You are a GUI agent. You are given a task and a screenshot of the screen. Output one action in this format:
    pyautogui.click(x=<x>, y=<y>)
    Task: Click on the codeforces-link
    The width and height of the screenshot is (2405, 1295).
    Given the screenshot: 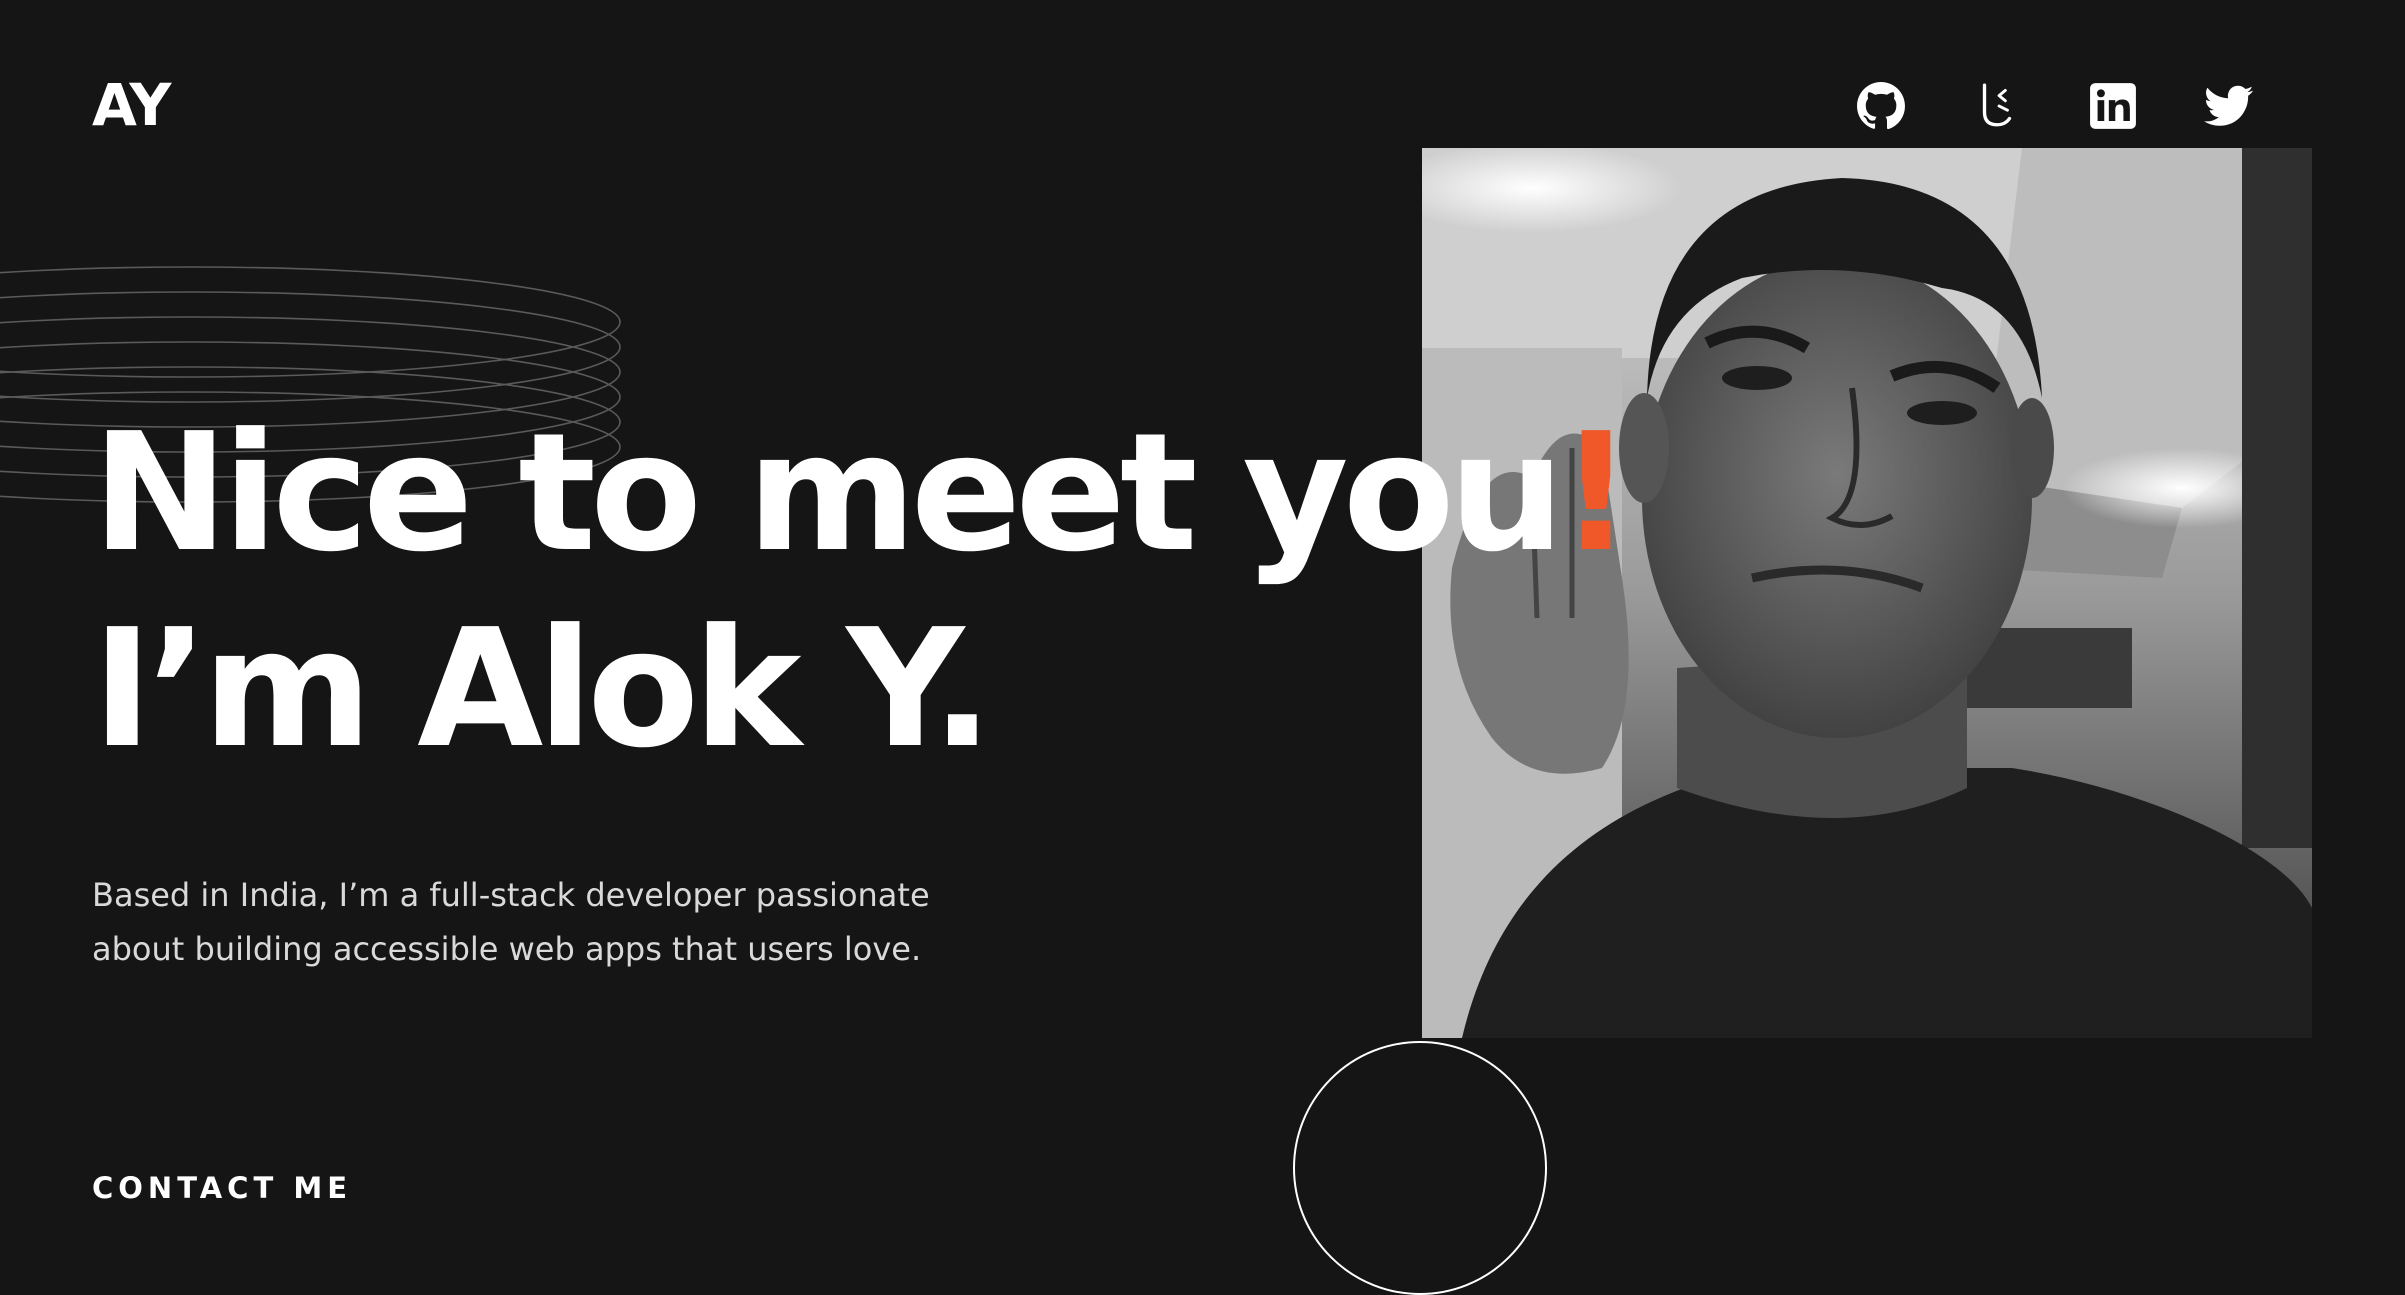 What is the action you would take?
    pyautogui.click(x=1997, y=106)
    